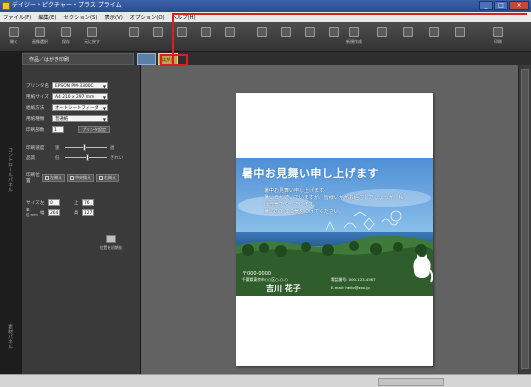  What do you see at coordinates (33, 203) in the screenshot?
I see `size-label: サイズ` at bounding box center [33, 203].